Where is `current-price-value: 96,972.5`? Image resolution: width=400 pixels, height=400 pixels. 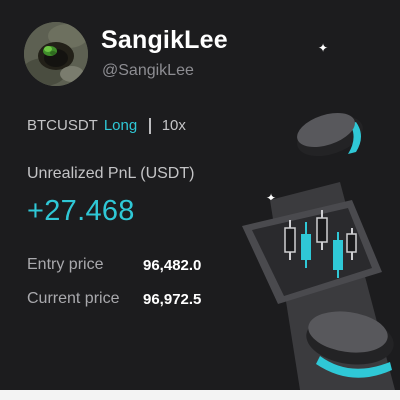 current-price-value: 96,972.5 is located at coordinates (172, 299).